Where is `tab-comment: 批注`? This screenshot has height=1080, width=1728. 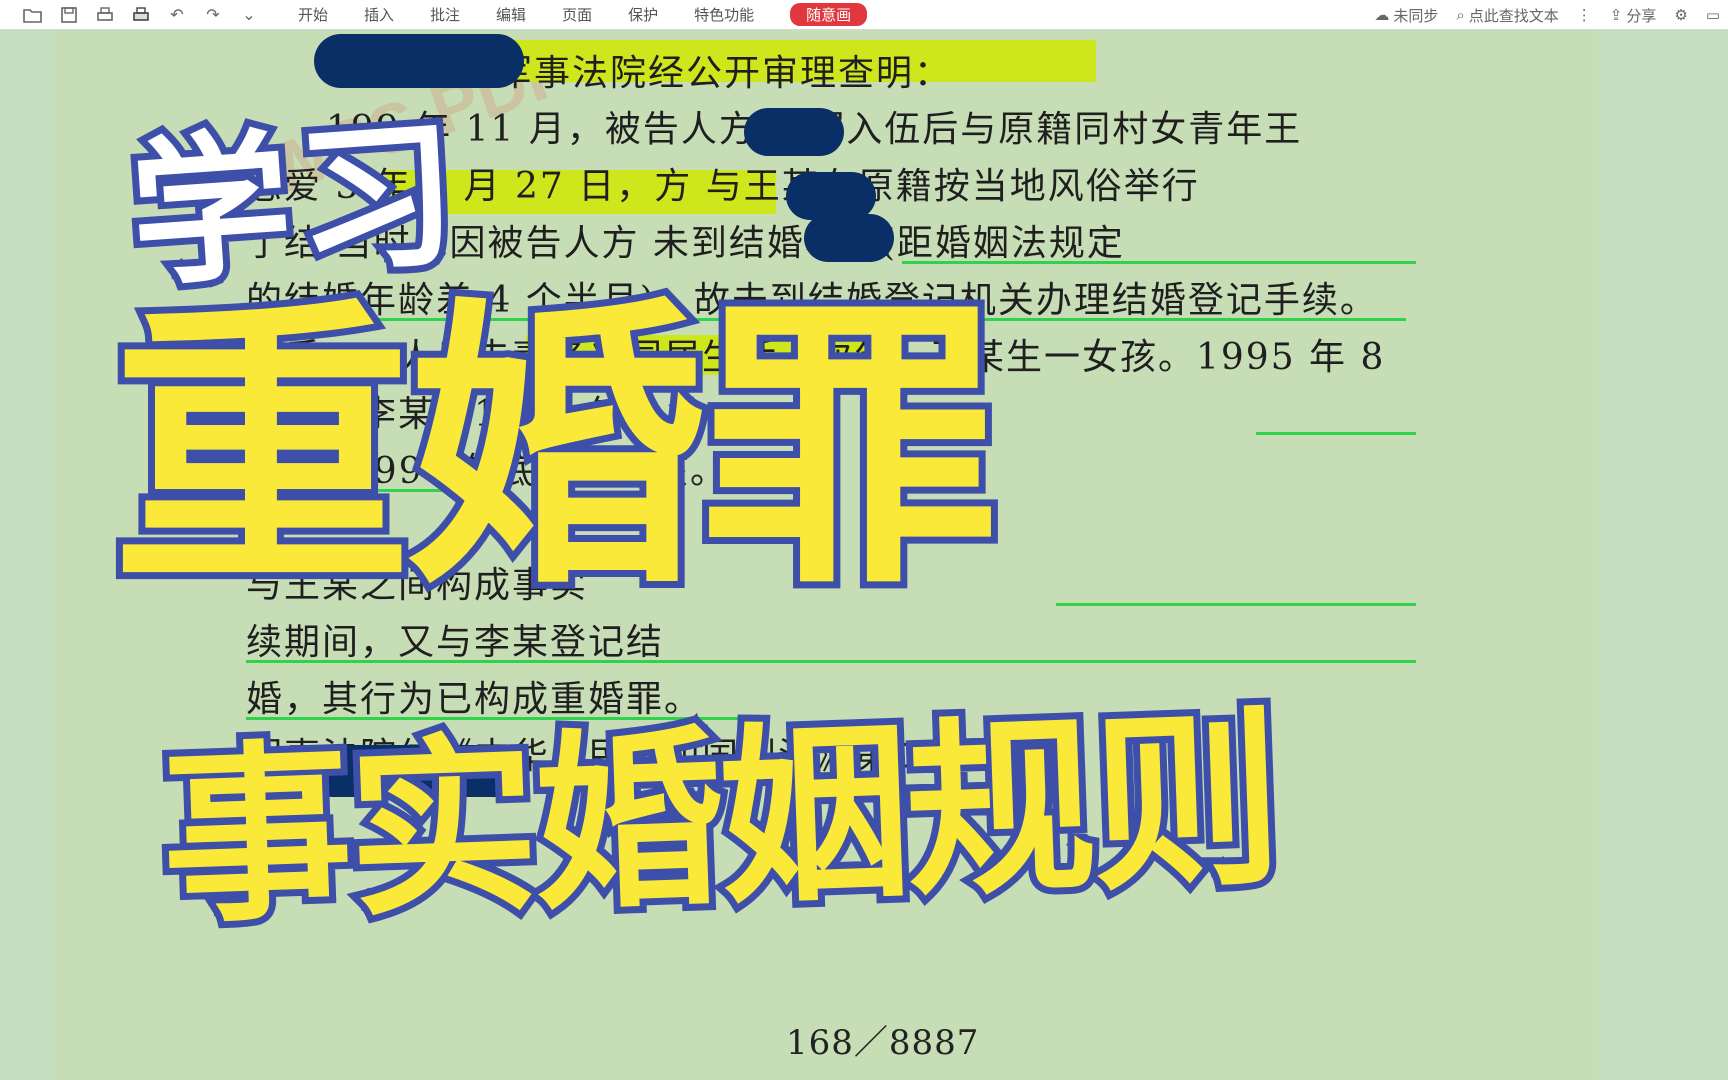 tab-comment: 批注 is located at coordinates (445, 14).